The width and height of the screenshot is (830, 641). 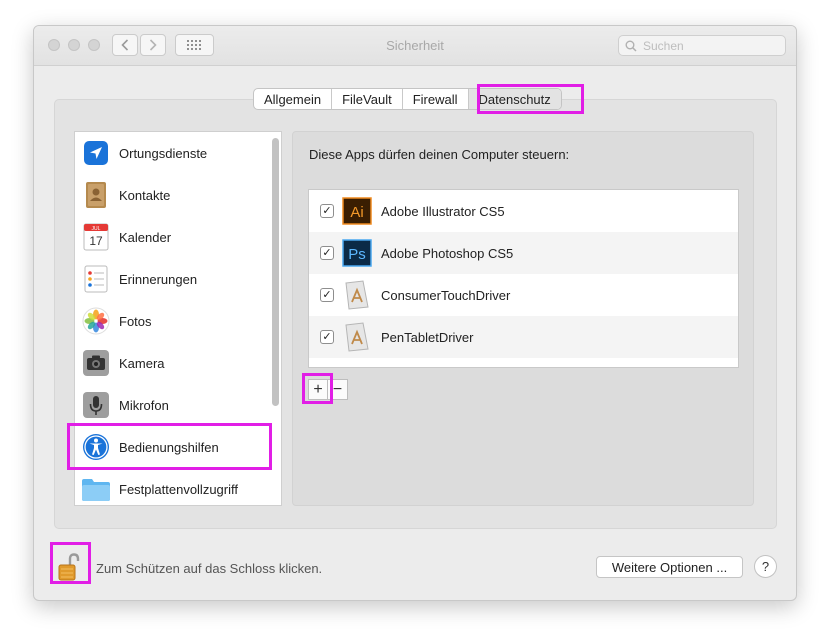 I want to click on add-app-button: +, so click(x=318, y=389).